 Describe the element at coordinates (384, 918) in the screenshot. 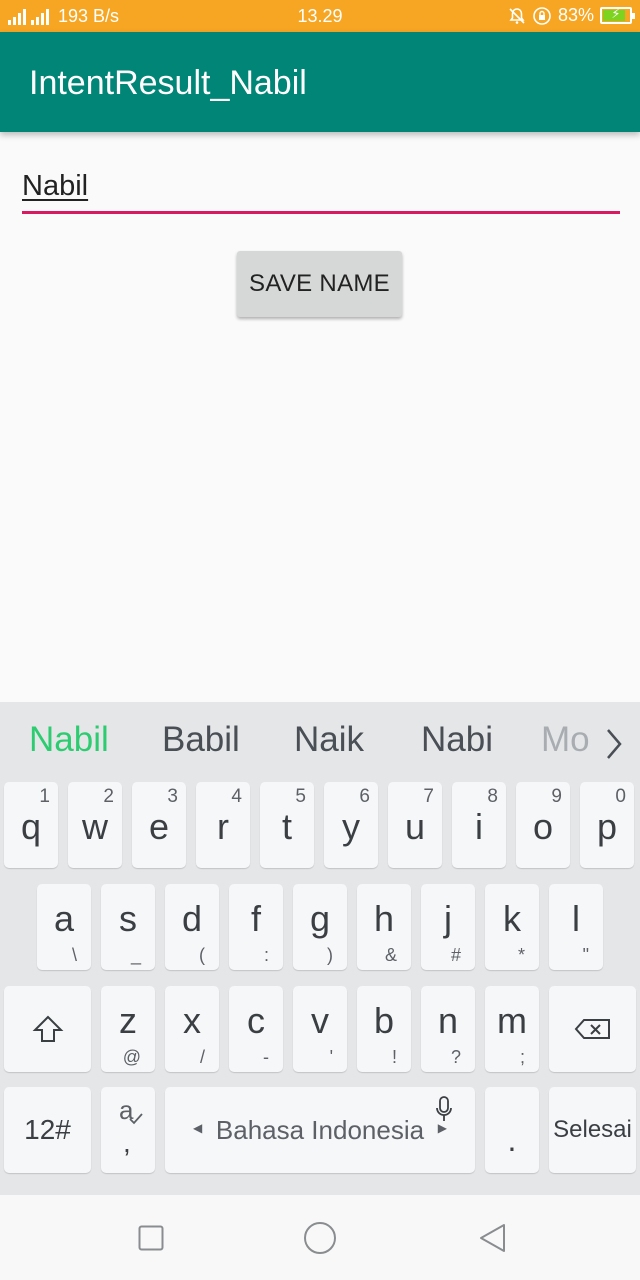

I see `key-label: h` at that location.